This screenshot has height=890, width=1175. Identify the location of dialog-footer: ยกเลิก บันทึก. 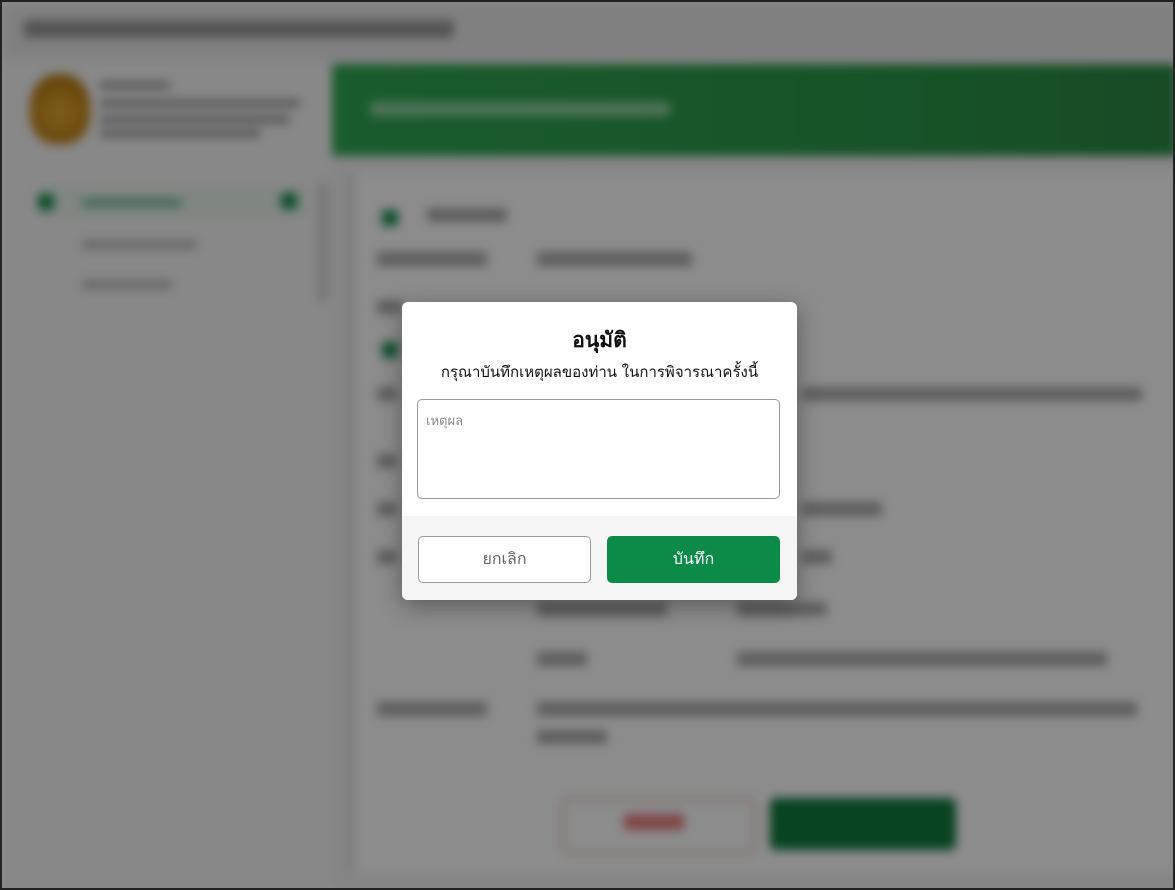
(599, 558).